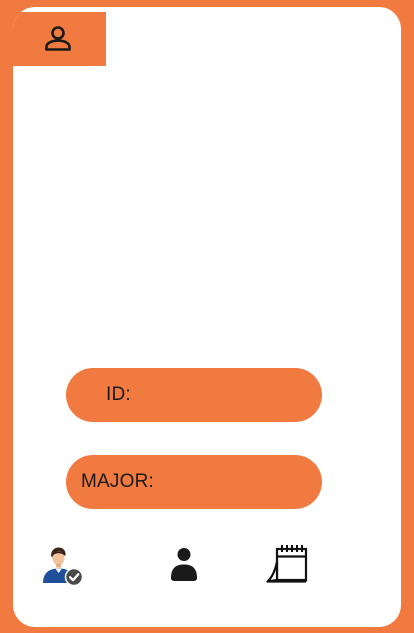 This screenshot has width=414, height=633. I want to click on nav-verified-profile, so click(63, 565).